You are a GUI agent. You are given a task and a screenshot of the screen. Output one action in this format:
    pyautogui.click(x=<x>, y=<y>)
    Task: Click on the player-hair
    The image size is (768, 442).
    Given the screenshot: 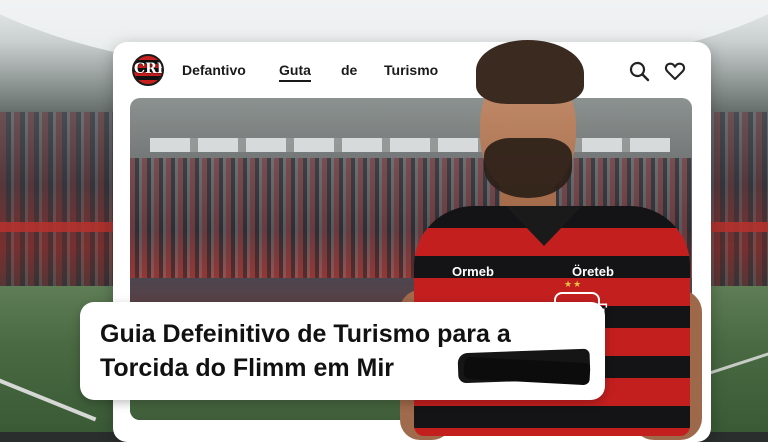 What is the action you would take?
    pyautogui.click(x=530, y=72)
    